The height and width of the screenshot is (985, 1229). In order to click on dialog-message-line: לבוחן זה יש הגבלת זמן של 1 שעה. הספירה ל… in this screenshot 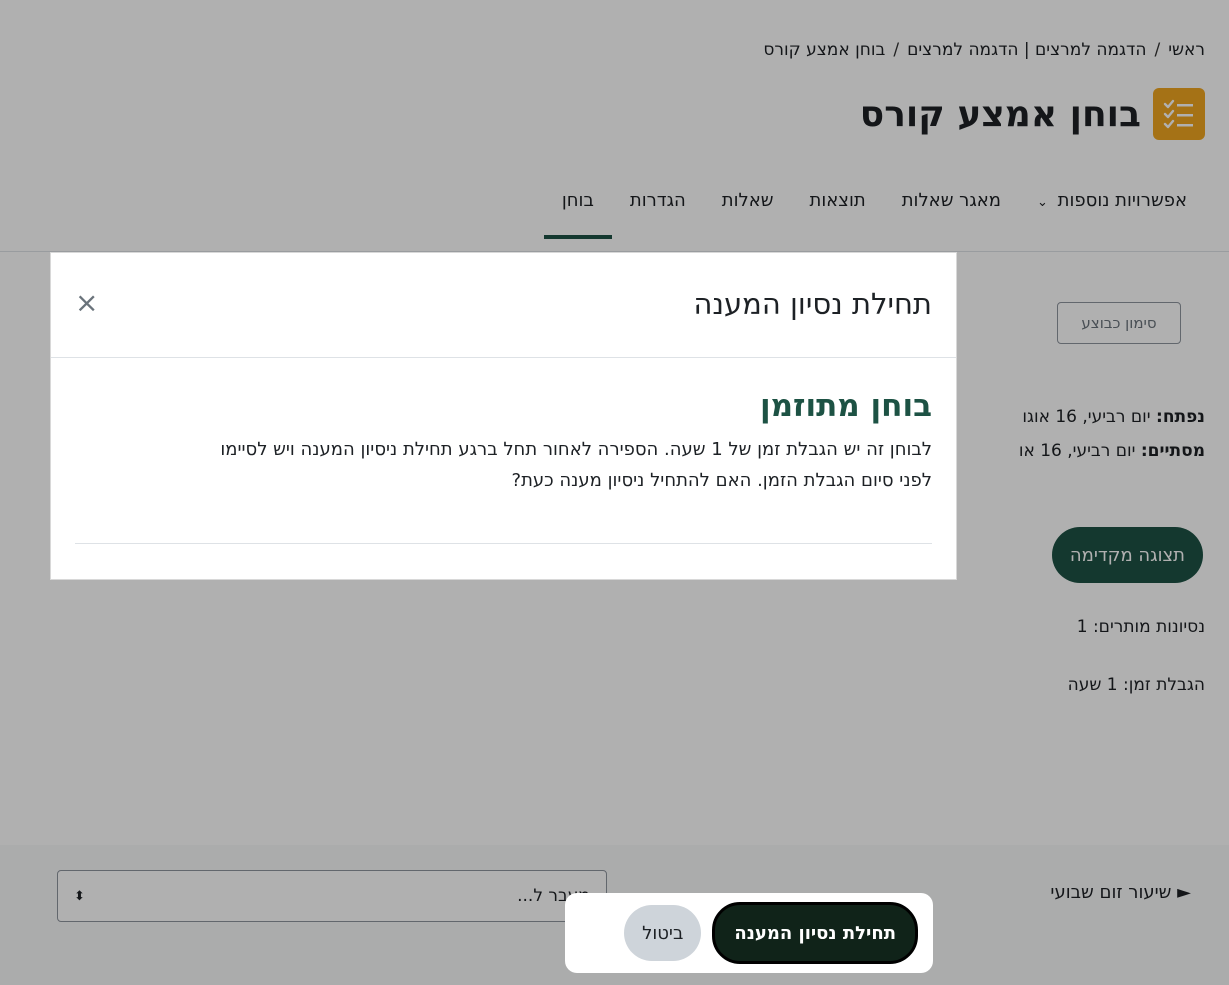, I will do `click(576, 449)`.